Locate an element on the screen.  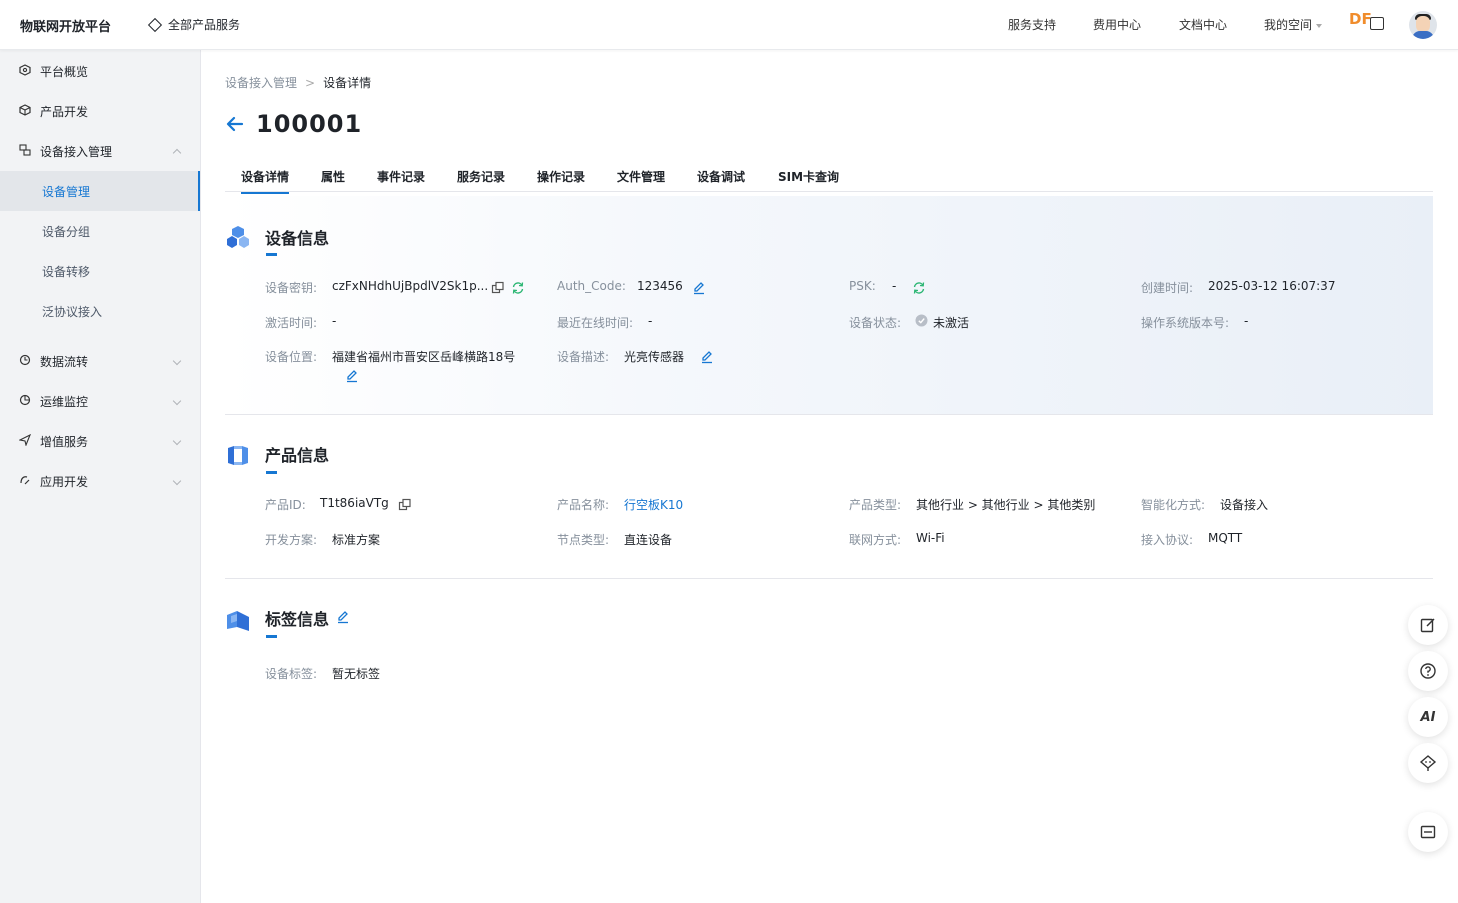
product-name-link: 行空板K10 is located at coordinates (653, 504).